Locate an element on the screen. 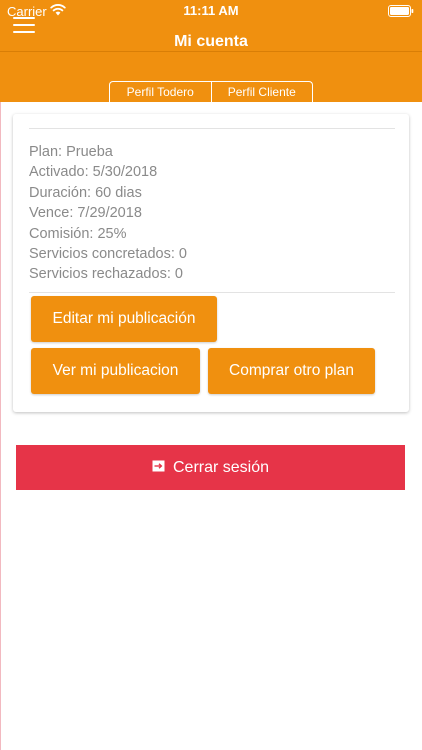 The image size is (422, 750). card-bottom-divider is located at coordinates (212, 292).